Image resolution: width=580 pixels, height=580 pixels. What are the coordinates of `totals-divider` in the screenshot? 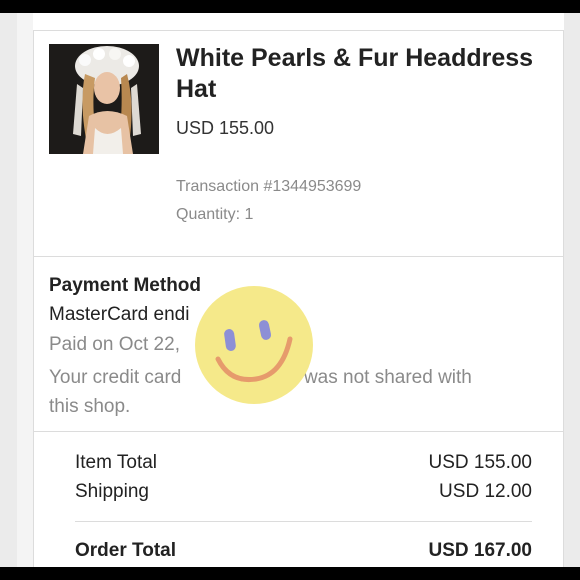 It's located at (303, 521).